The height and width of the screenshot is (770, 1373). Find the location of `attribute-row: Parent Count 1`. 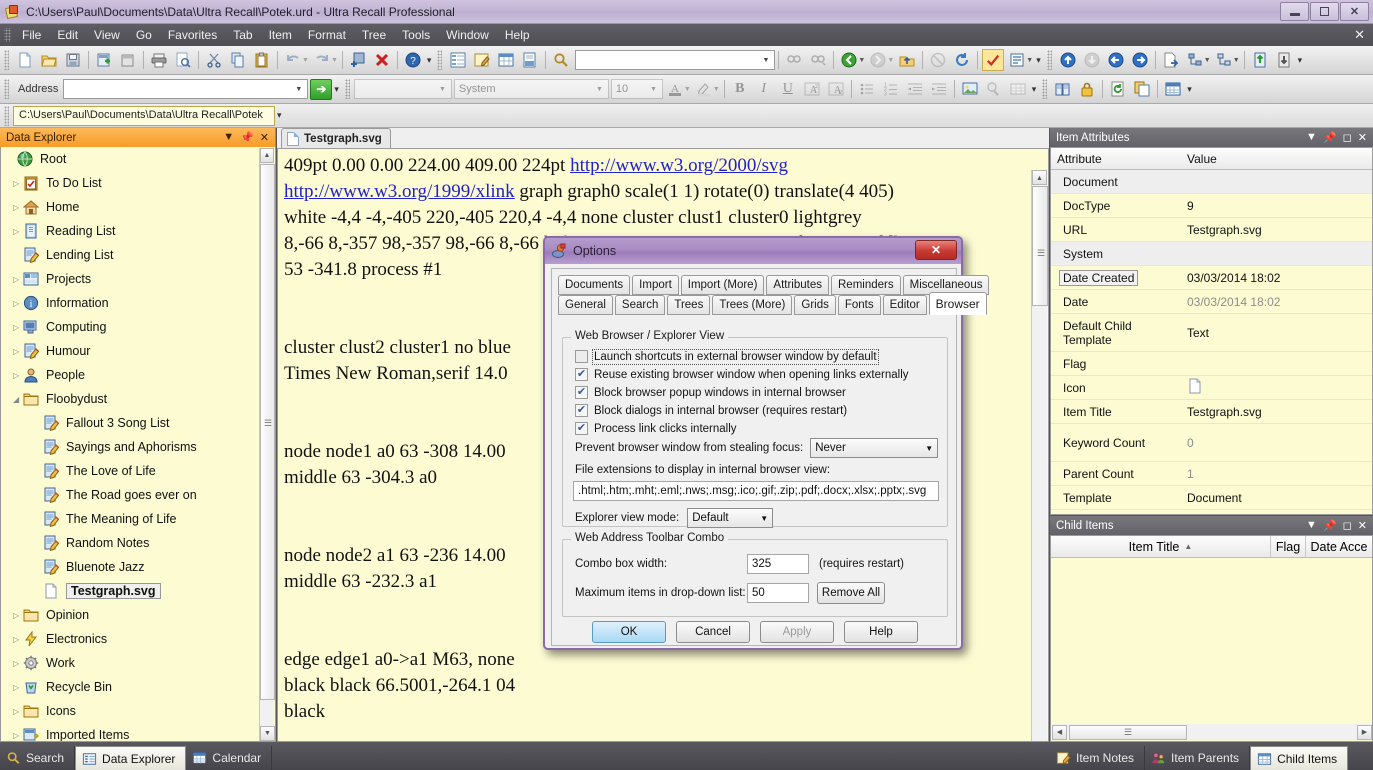

attribute-row: Parent Count 1 is located at coordinates (1211, 474).